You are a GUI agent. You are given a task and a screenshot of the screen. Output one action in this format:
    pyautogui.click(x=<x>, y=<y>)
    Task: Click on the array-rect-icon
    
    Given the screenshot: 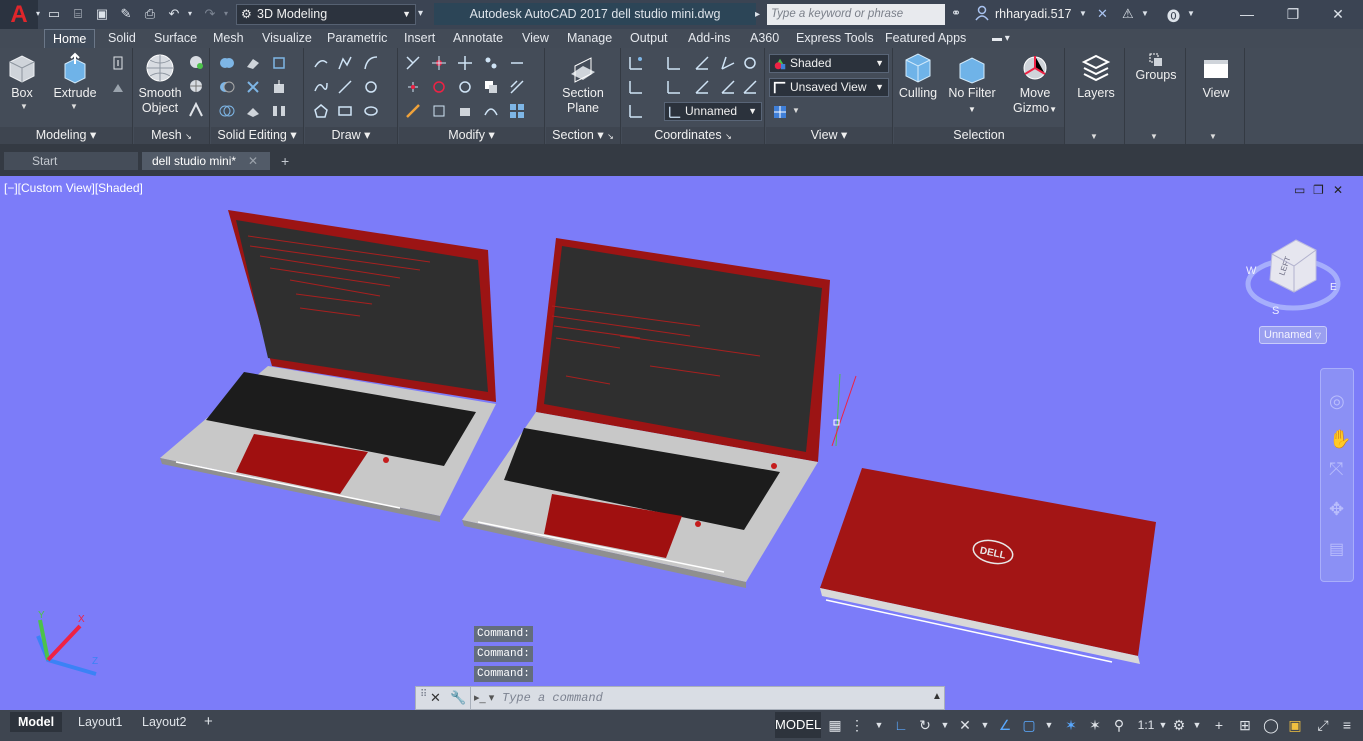 What is the action you would take?
    pyautogui.click(x=517, y=111)
    